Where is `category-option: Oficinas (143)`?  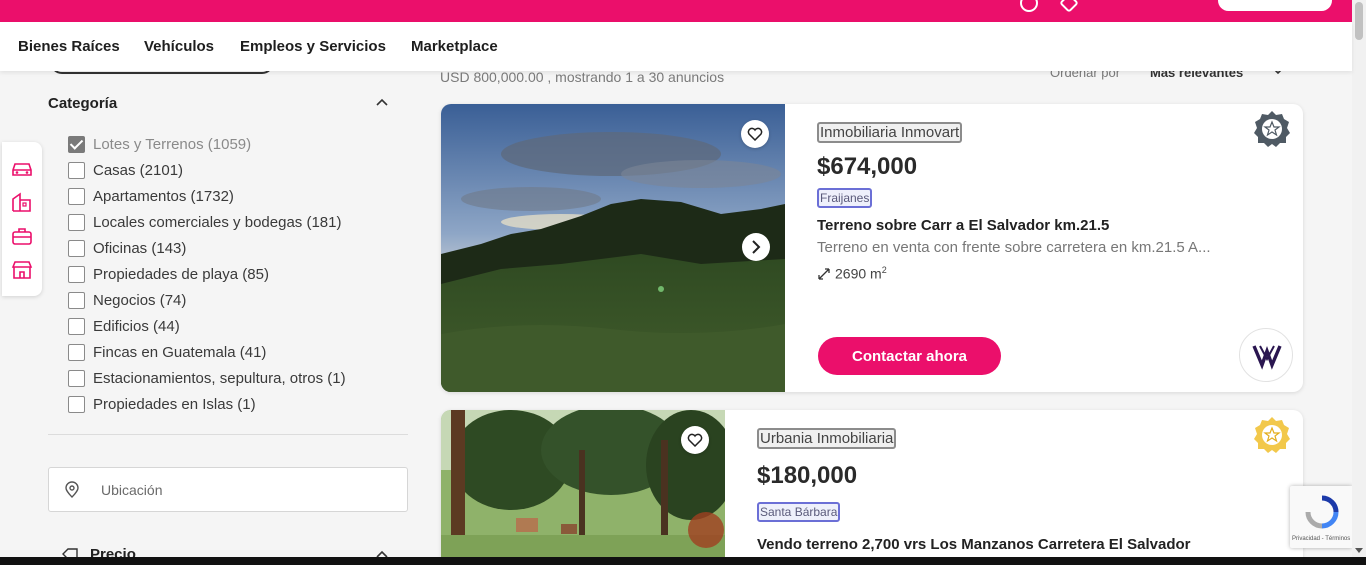 category-option: Oficinas (143) is located at coordinates (228, 248).